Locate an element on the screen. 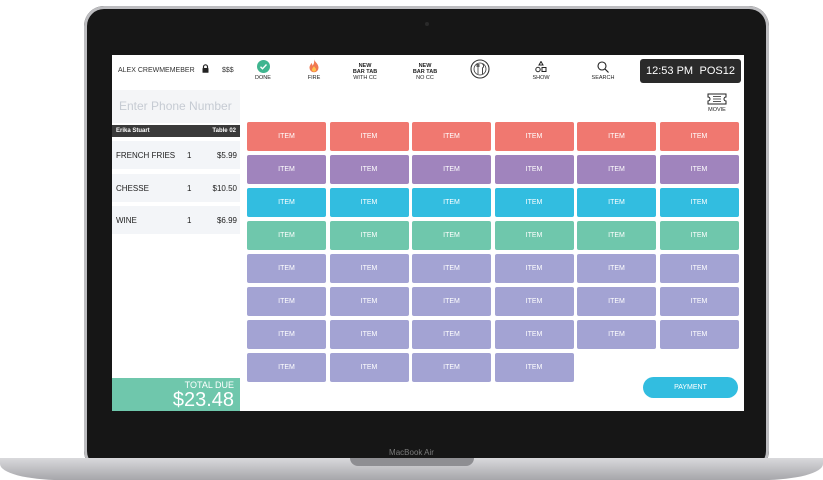  bar-tab-cc-line3: WITH CC is located at coordinates (365, 78).